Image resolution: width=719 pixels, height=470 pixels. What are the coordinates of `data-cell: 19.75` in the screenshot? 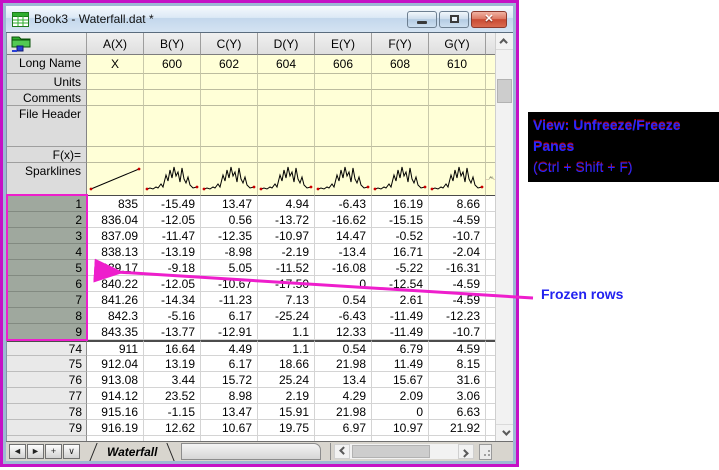 It's located at (286, 428).